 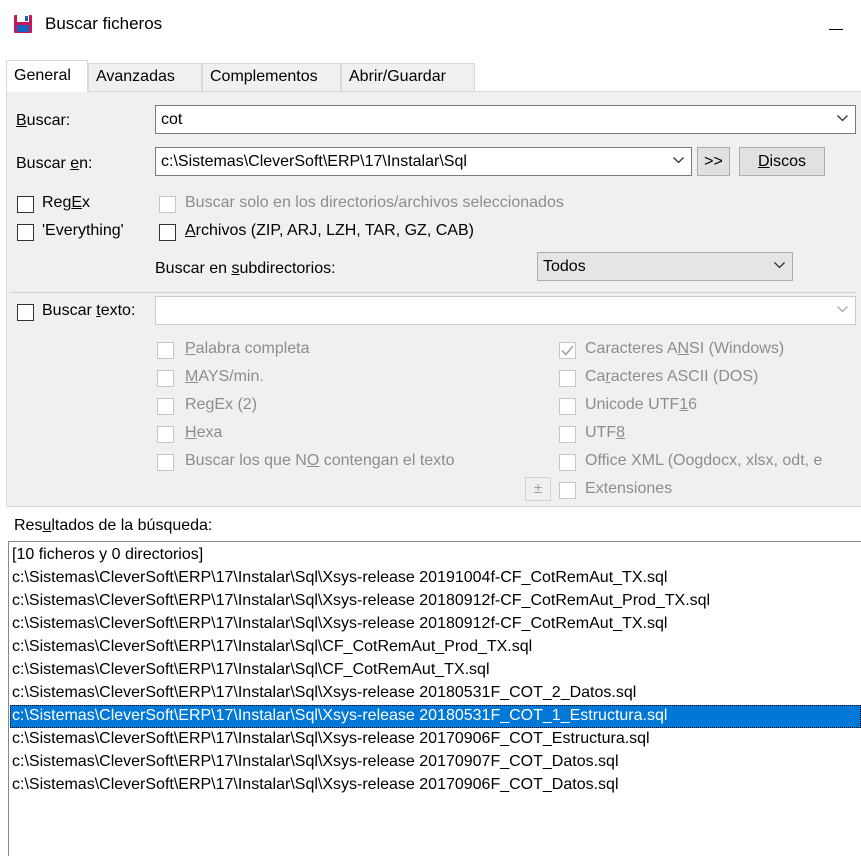 I want to click on utf8-checkbox, so click(x=567, y=434).